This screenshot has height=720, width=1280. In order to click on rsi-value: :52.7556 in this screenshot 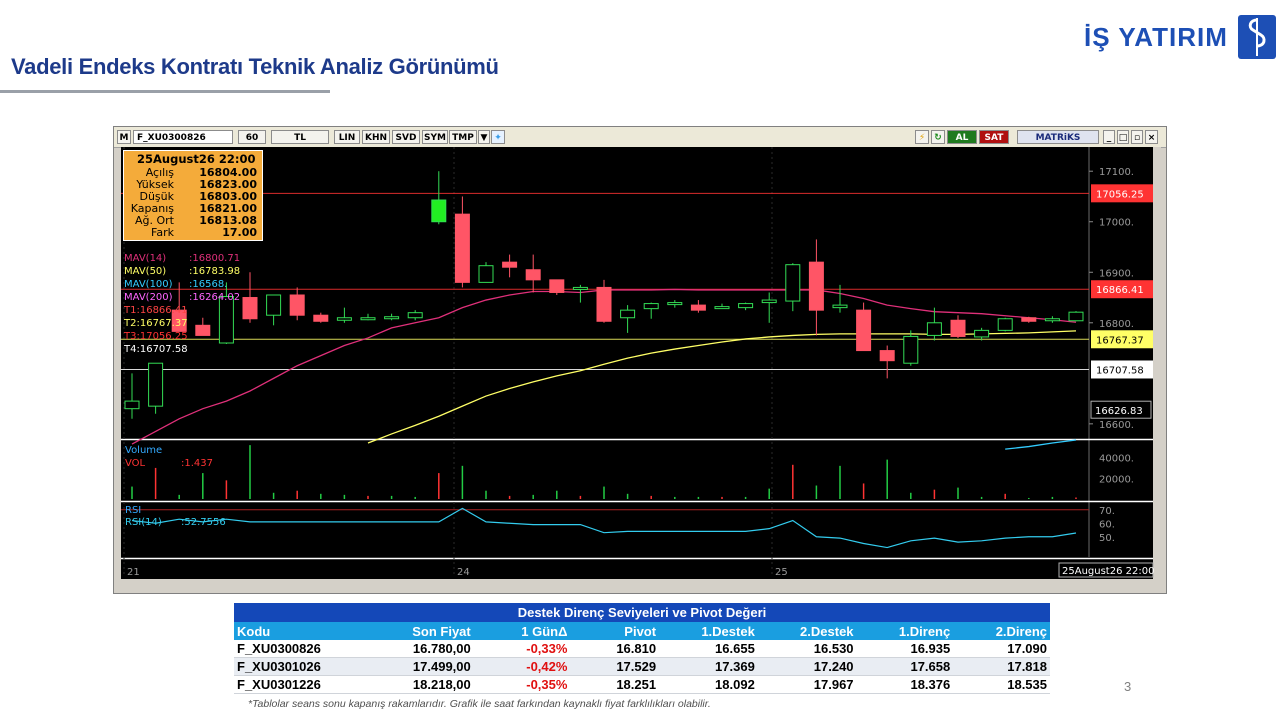, I will do `click(203, 522)`.